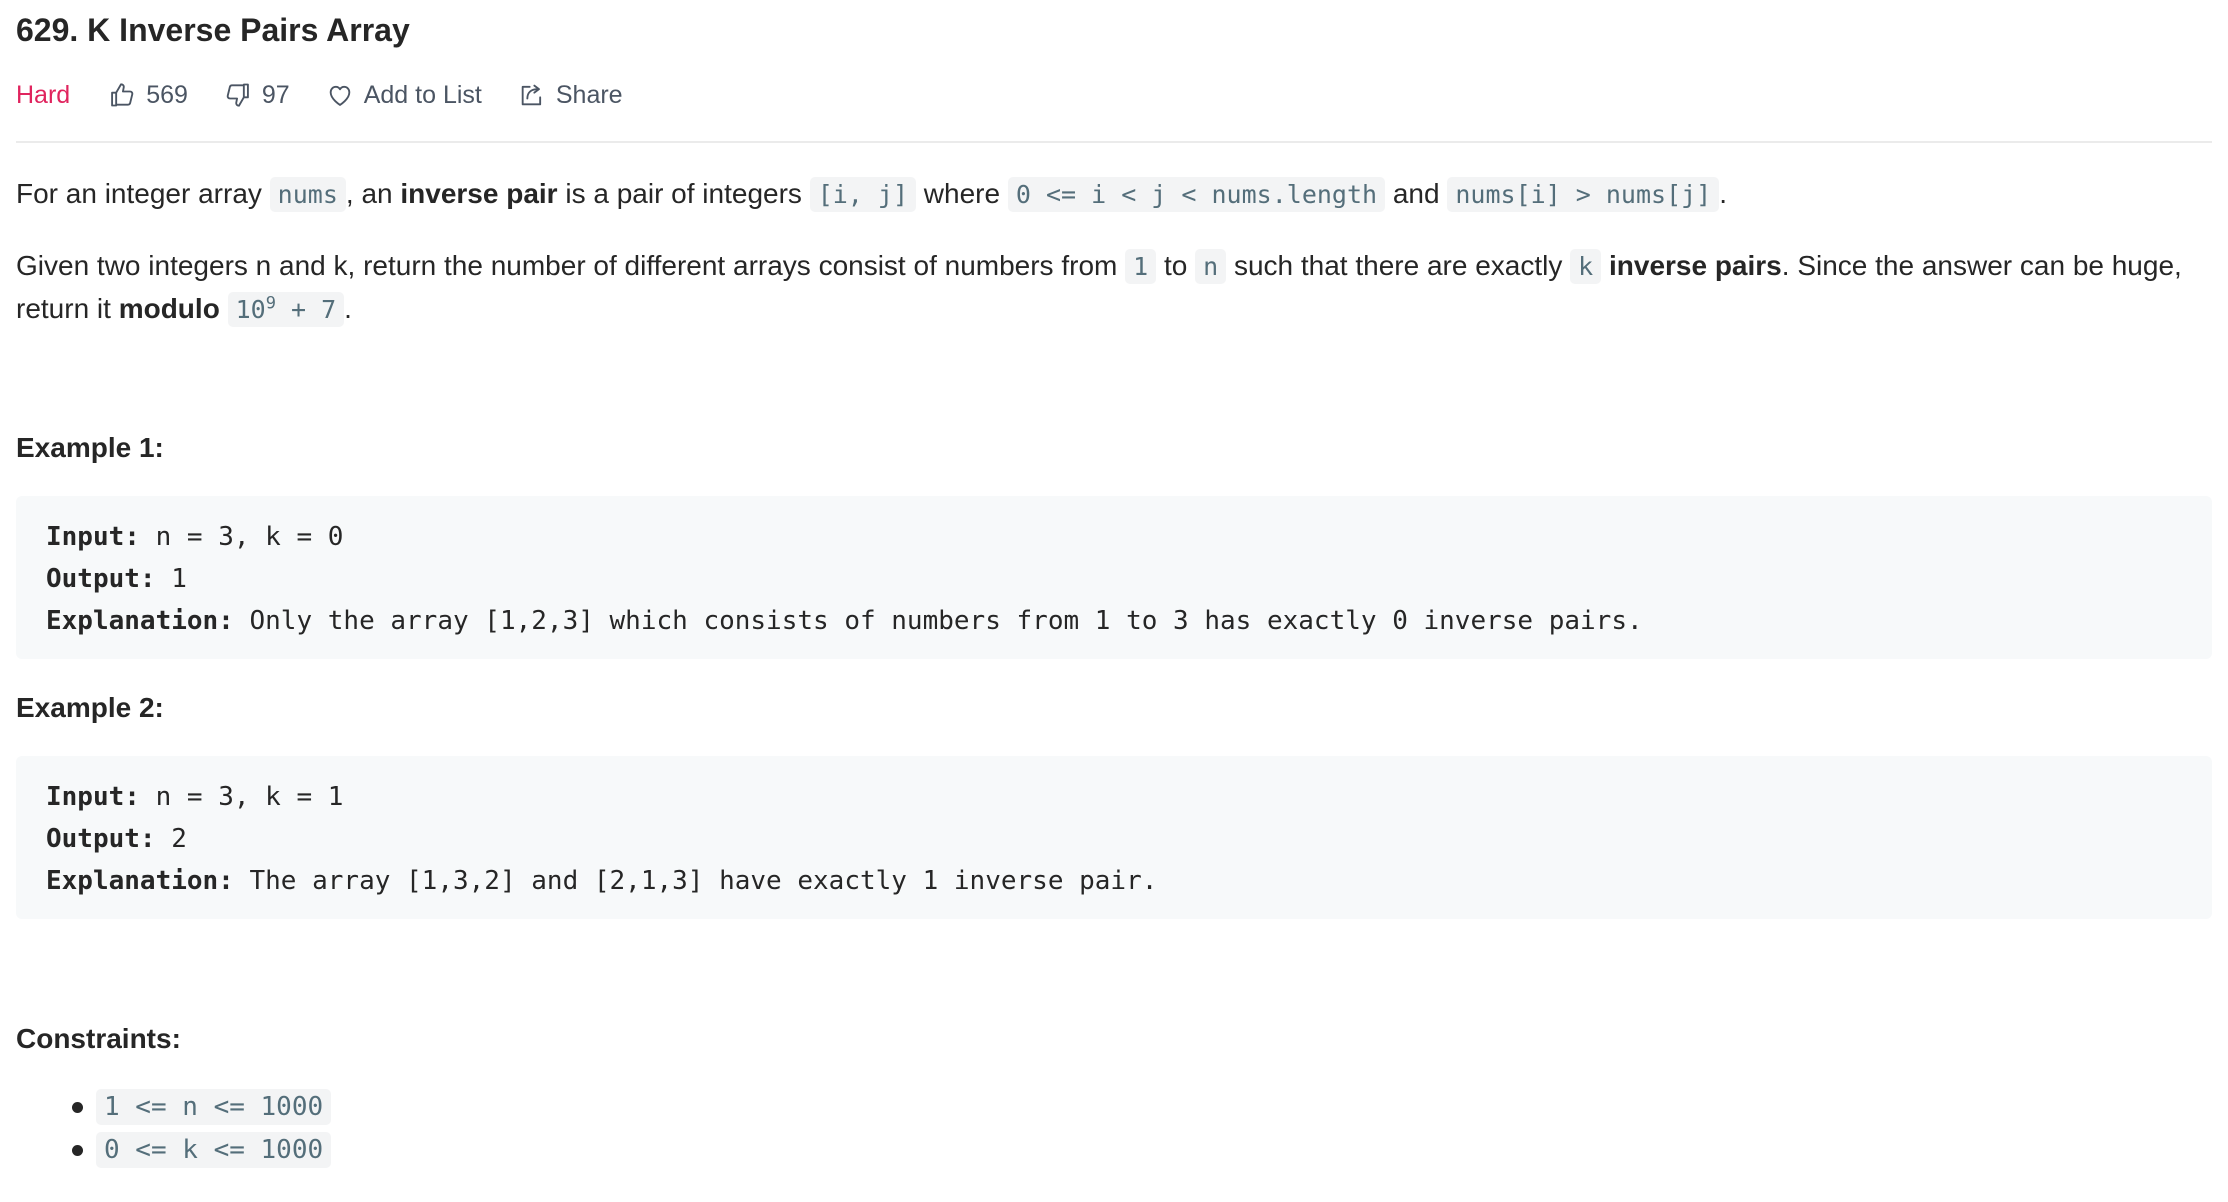  I want to click on bold-term: inverse pairs, so click(1695, 265).